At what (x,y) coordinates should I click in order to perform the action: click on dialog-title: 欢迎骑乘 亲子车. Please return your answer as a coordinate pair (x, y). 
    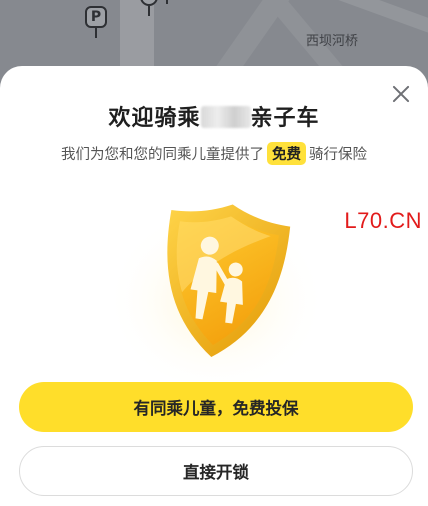
    Looking at the image, I should click on (214, 116).